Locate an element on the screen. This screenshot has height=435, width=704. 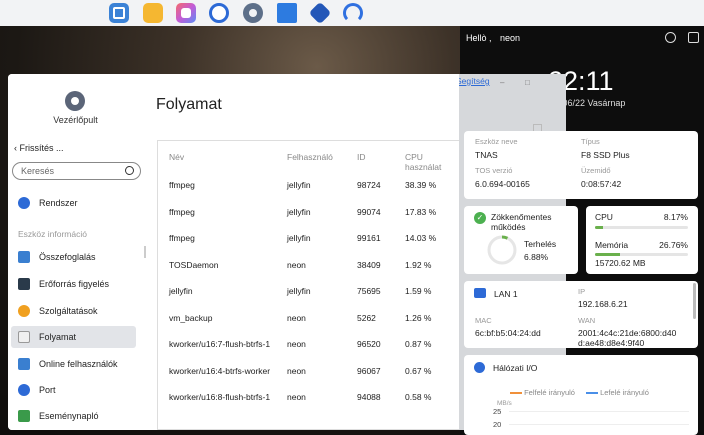
services-icon is located at coordinates (24, 311).